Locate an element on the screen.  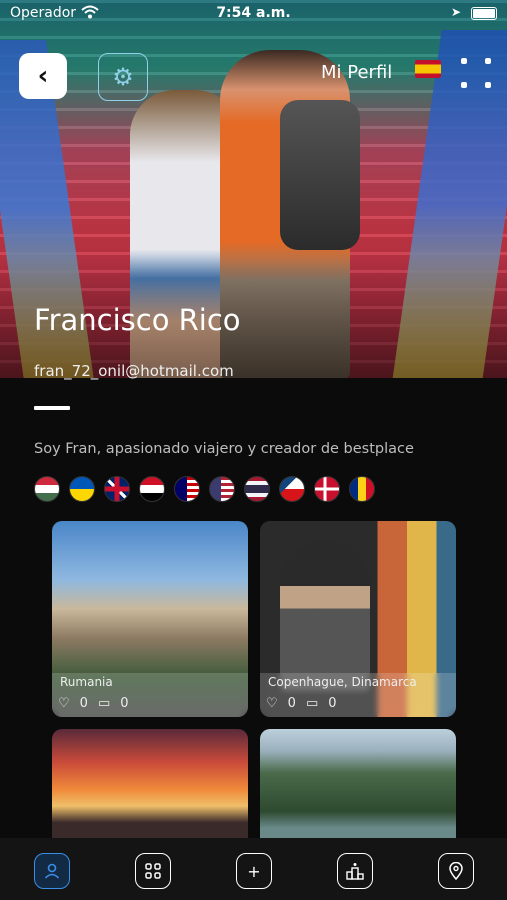
egypt-flag-icon is located at coordinates (152, 489).